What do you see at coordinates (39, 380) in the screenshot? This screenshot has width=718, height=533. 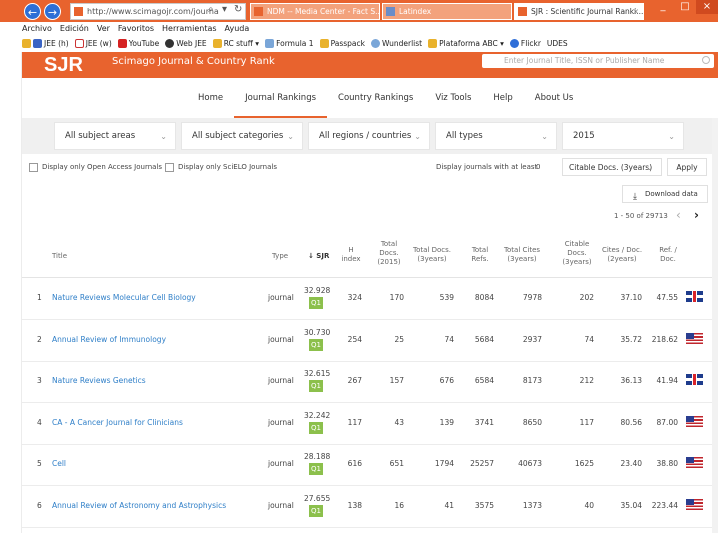 I see `row-rank: 3` at bounding box center [39, 380].